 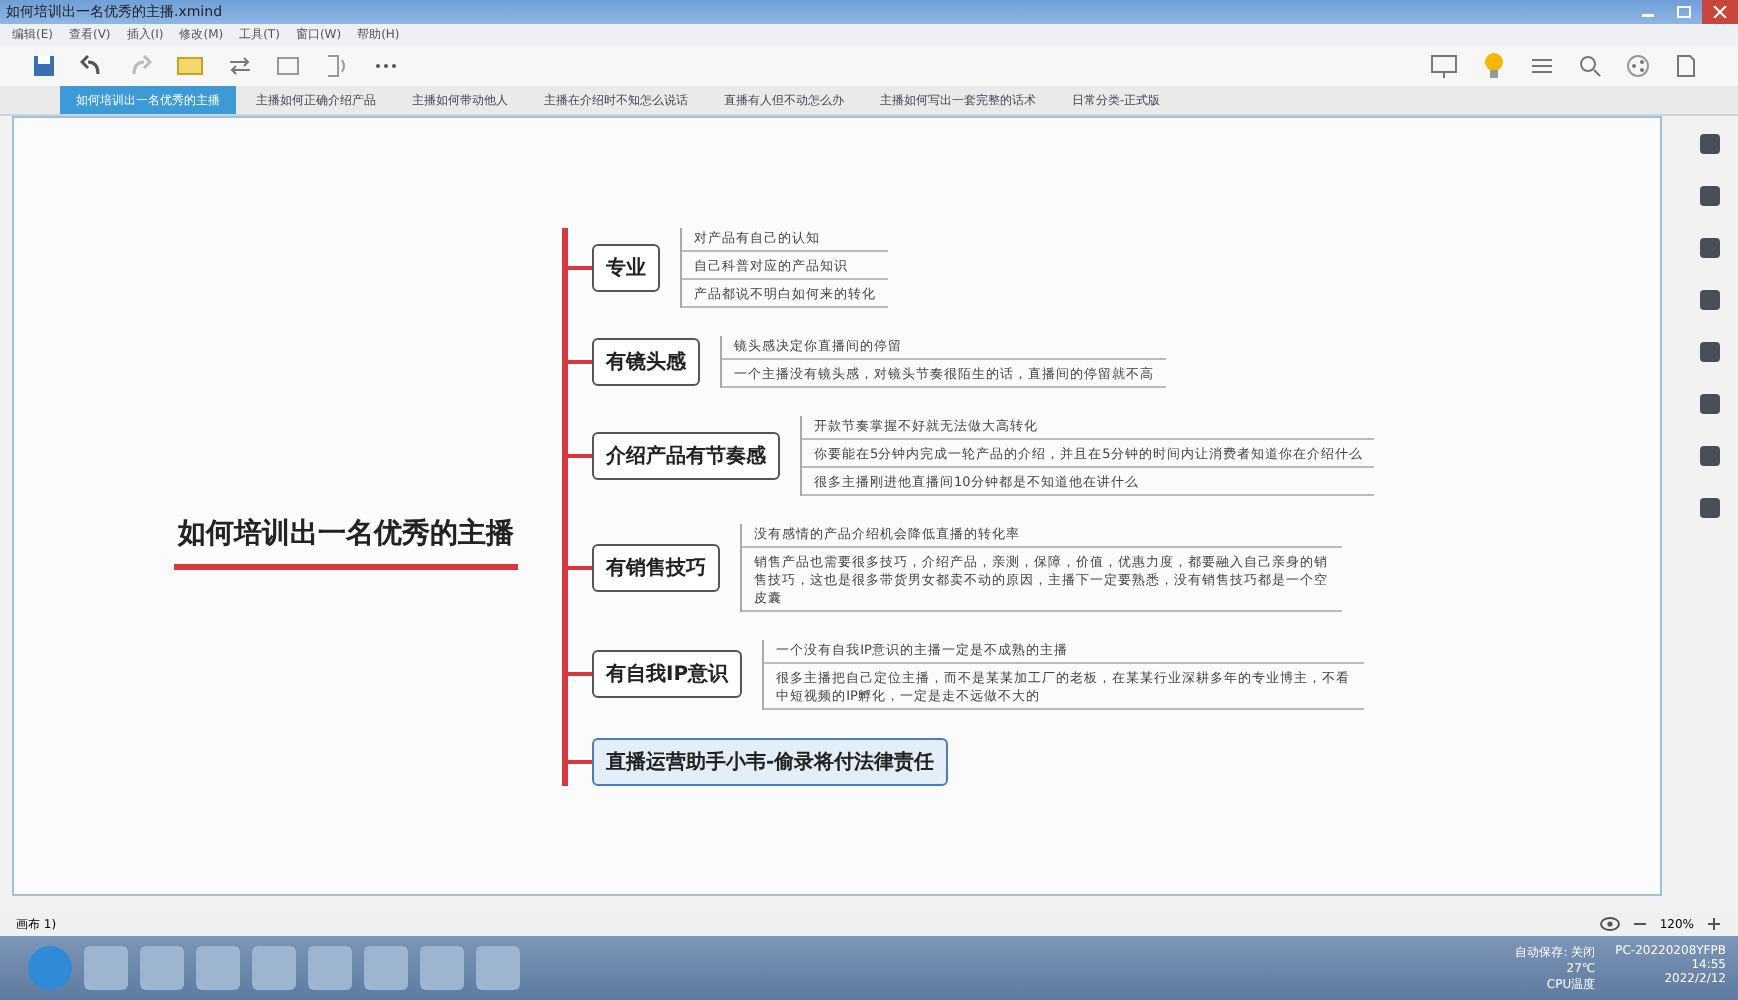 I want to click on boundary-icon, so click(x=288, y=66).